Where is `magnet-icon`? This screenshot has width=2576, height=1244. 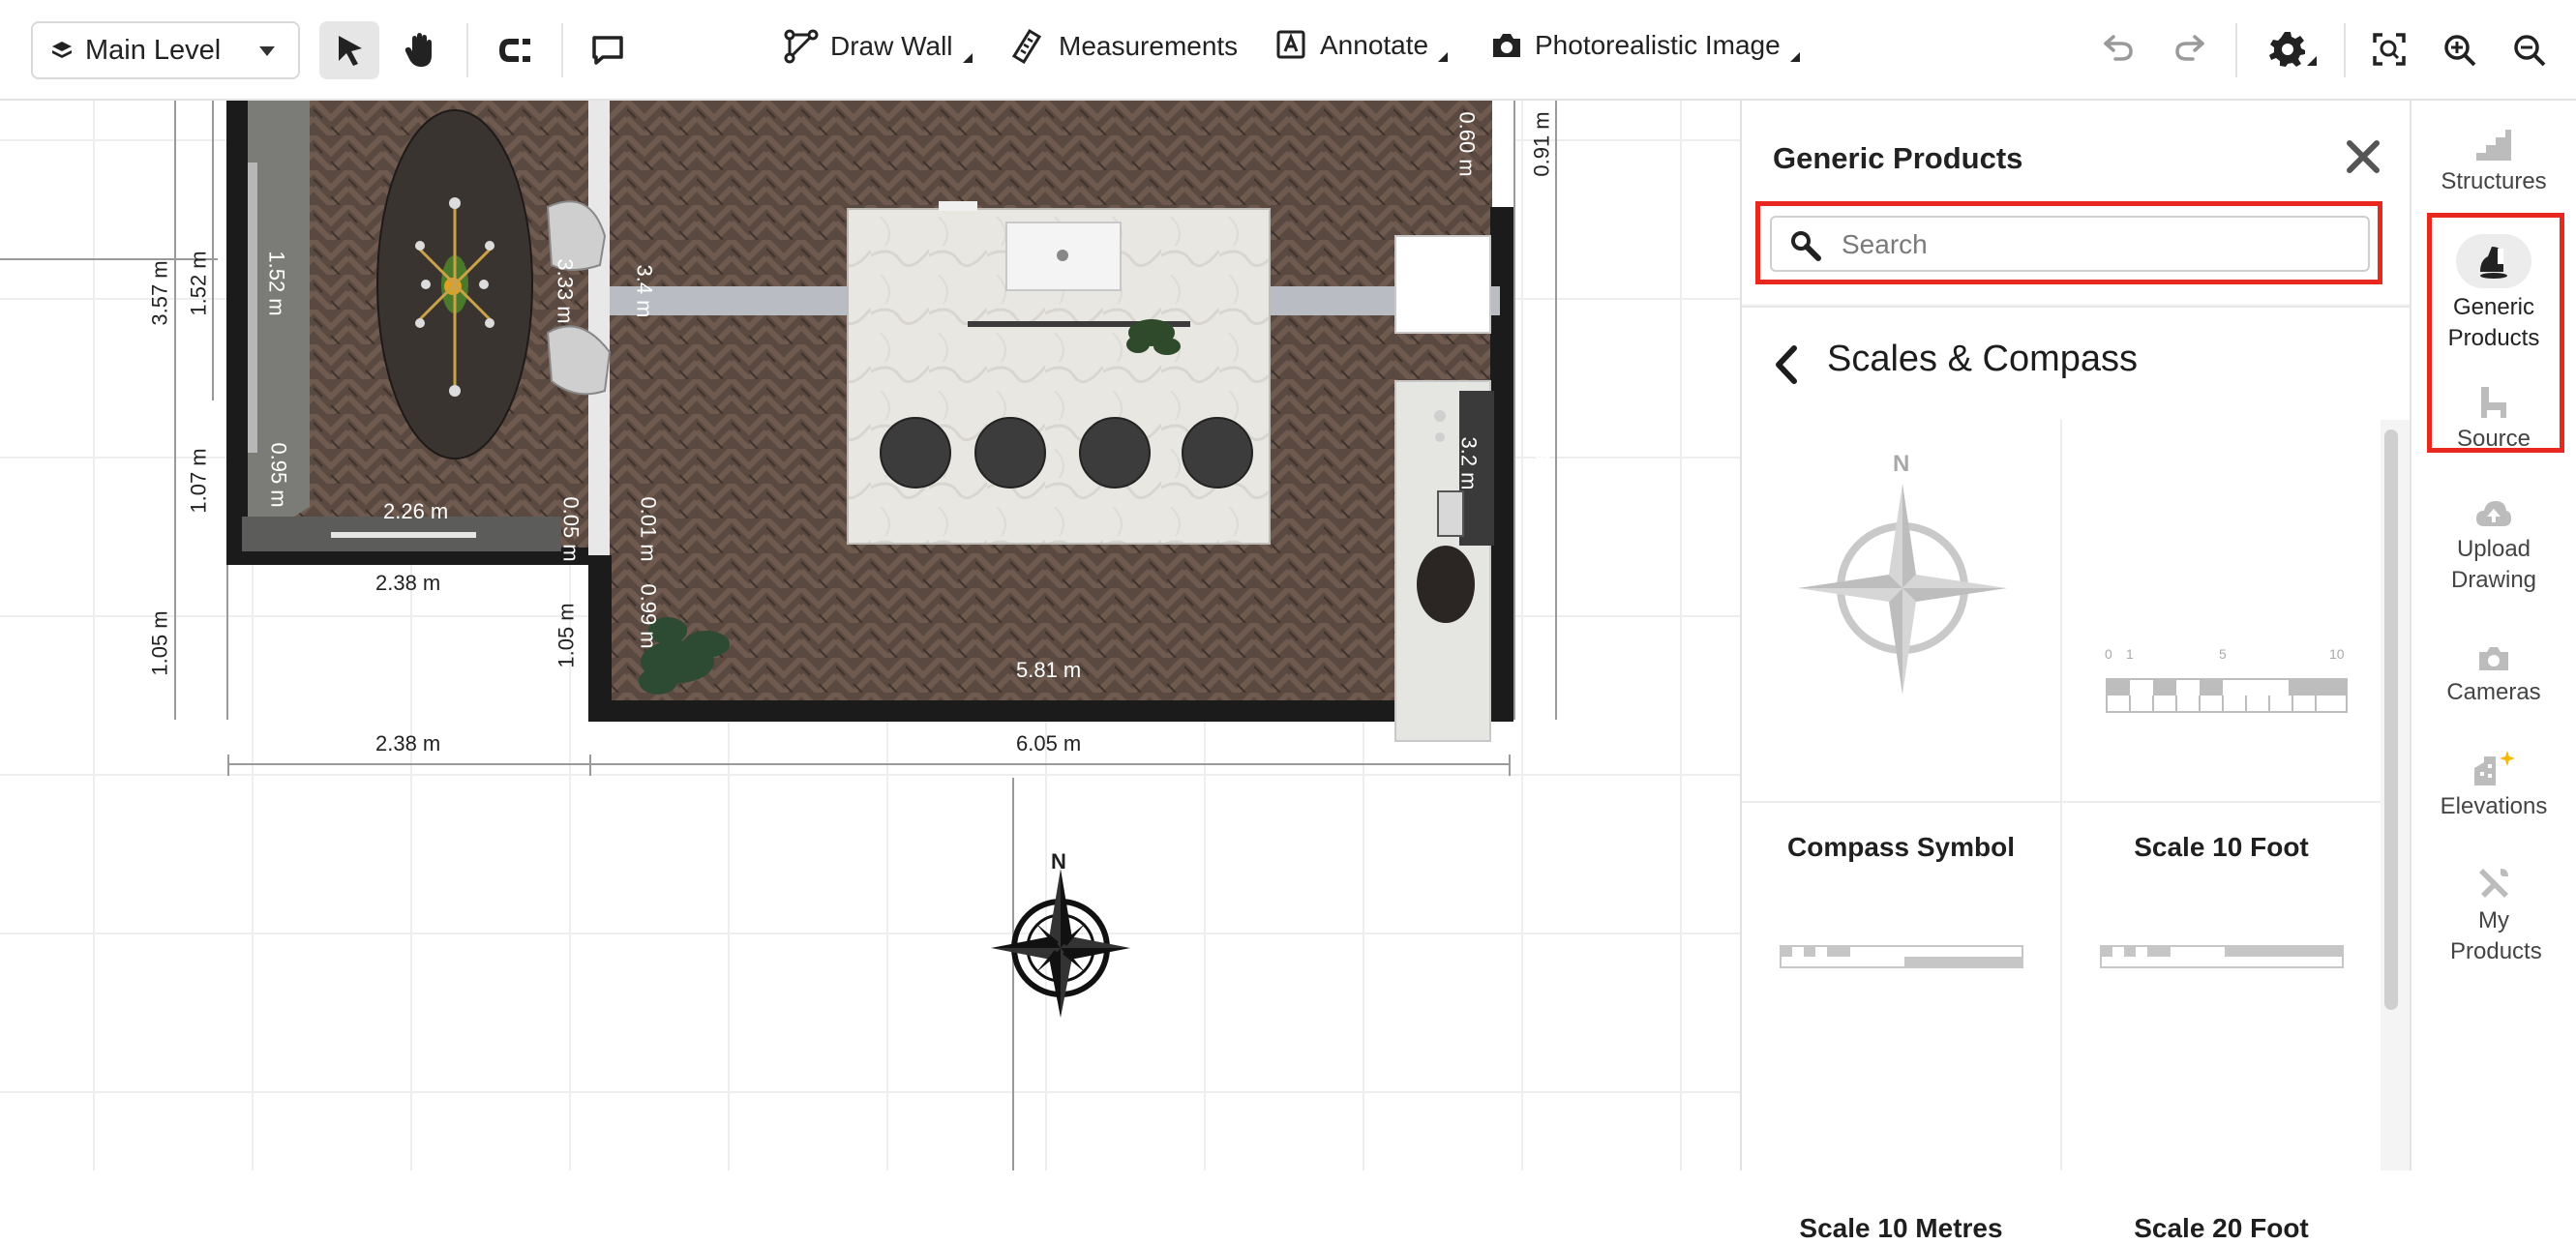
magnet-icon is located at coordinates (514, 51).